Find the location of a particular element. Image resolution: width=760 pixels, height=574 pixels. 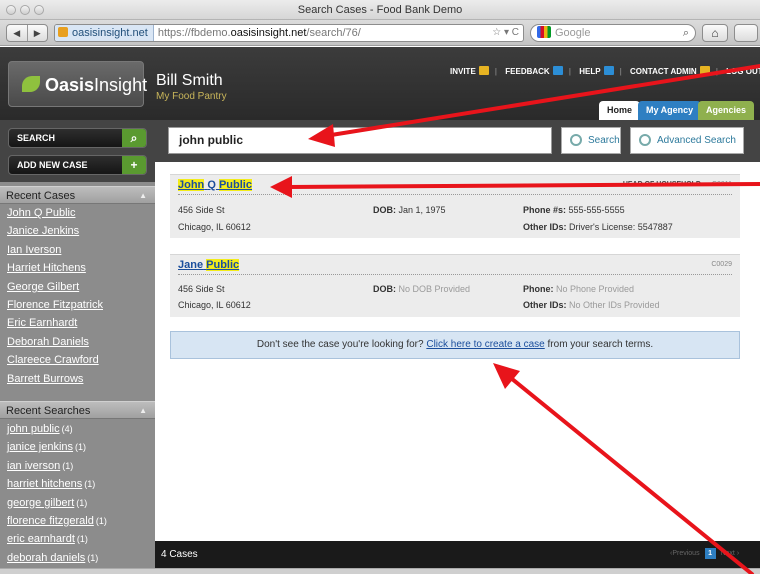

result-phone: Phone: No Phone Provided is located at coordinates (579, 289).